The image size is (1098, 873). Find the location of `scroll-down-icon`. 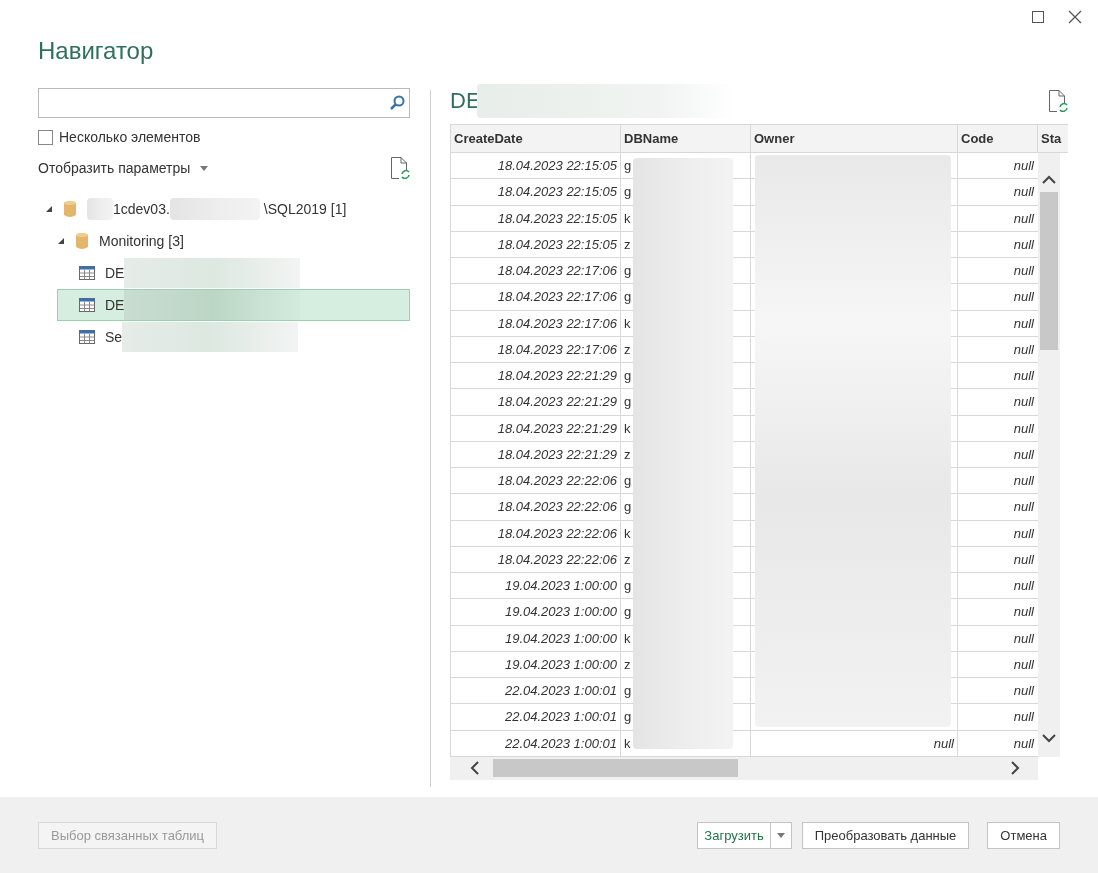

scroll-down-icon is located at coordinates (1049, 738).